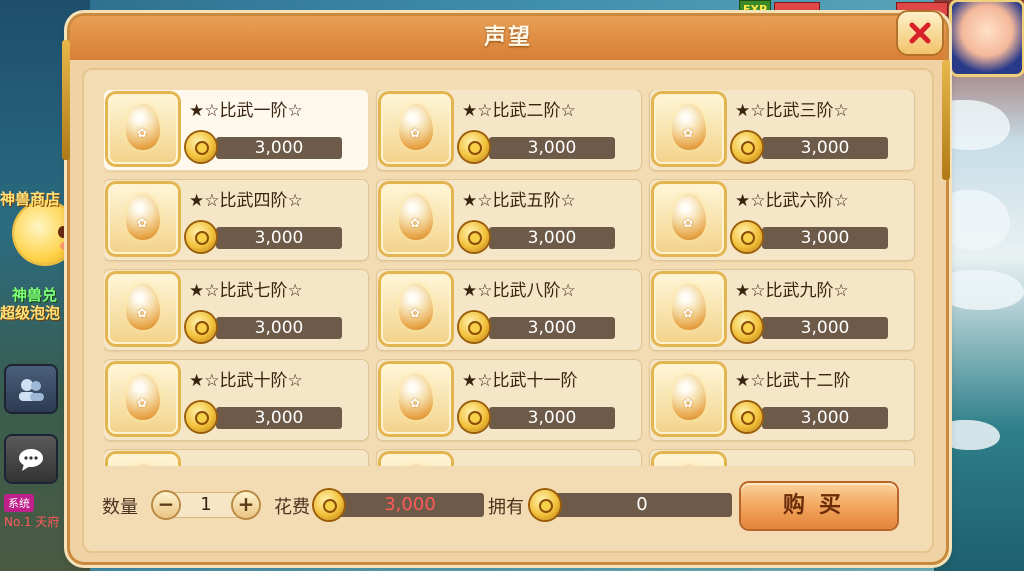 The height and width of the screenshot is (571, 1024). I want to click on increase-quantity-button: +, so click(246, 505).